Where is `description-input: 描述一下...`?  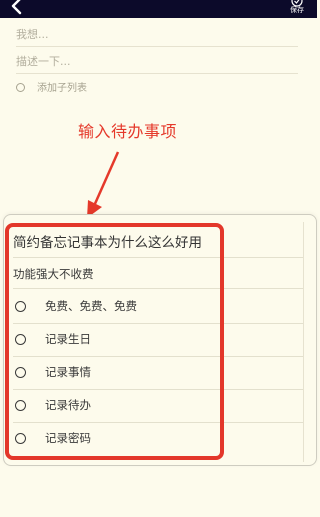 description-input: 描述一下... is located at coordinates (157, 62).